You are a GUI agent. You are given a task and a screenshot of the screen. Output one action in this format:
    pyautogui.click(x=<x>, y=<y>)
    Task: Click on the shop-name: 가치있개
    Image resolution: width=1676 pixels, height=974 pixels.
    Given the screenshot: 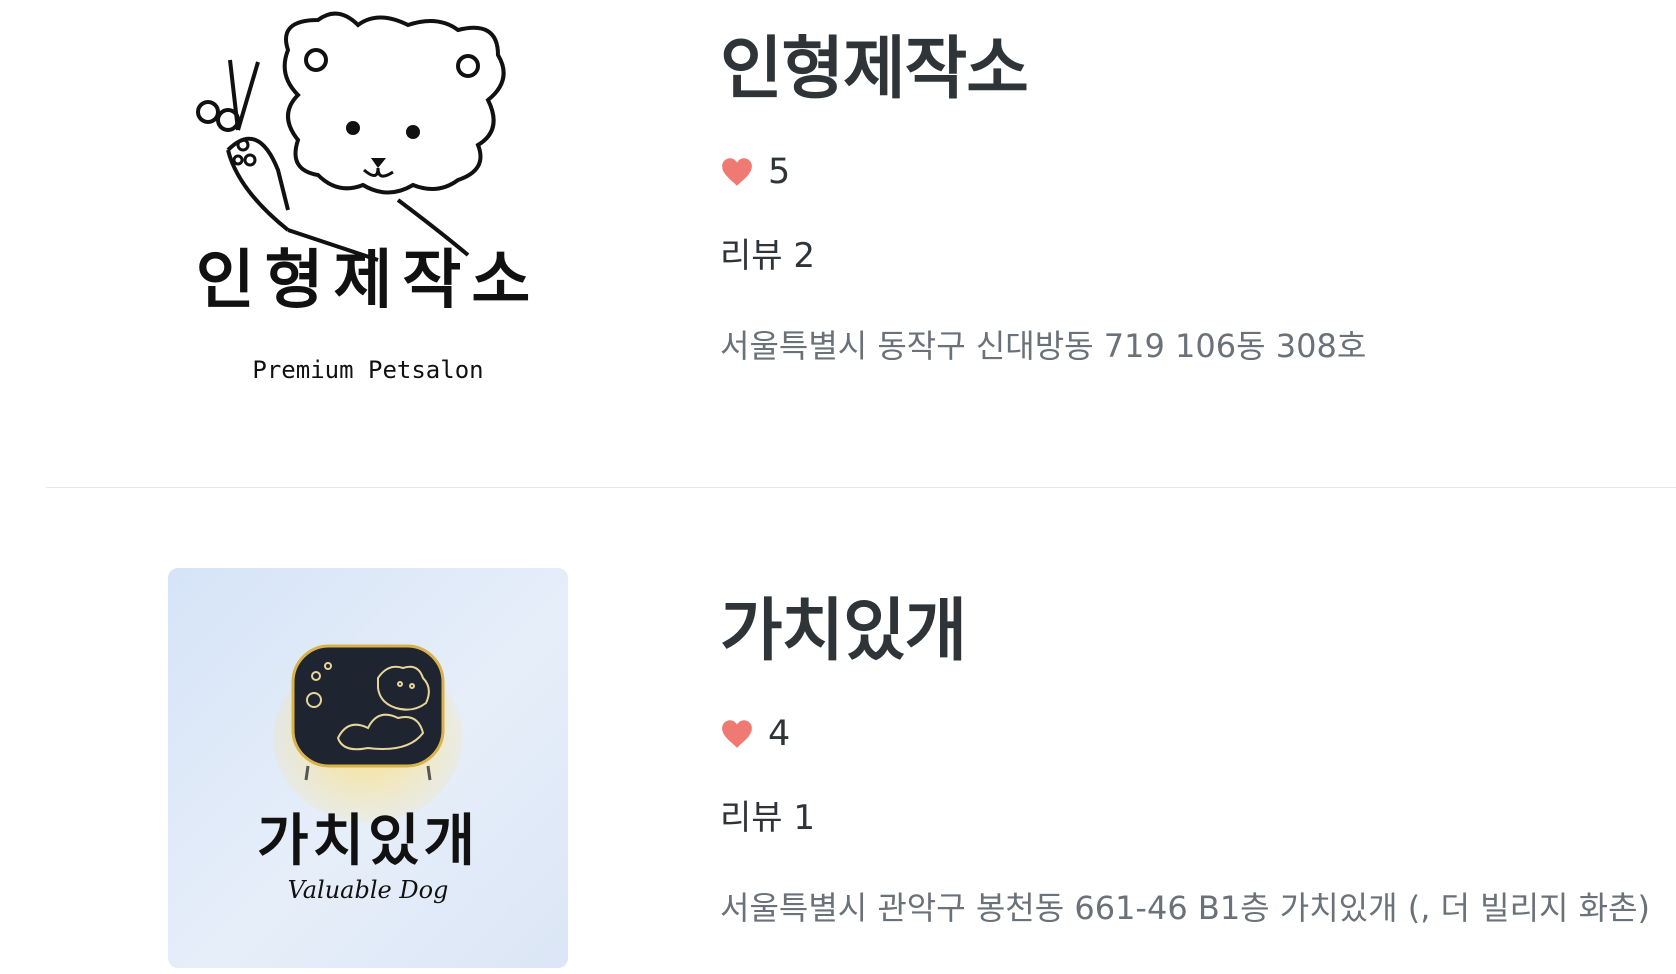 What is the action you would take?
    pyautogui.click(x=1185, y=632)
    